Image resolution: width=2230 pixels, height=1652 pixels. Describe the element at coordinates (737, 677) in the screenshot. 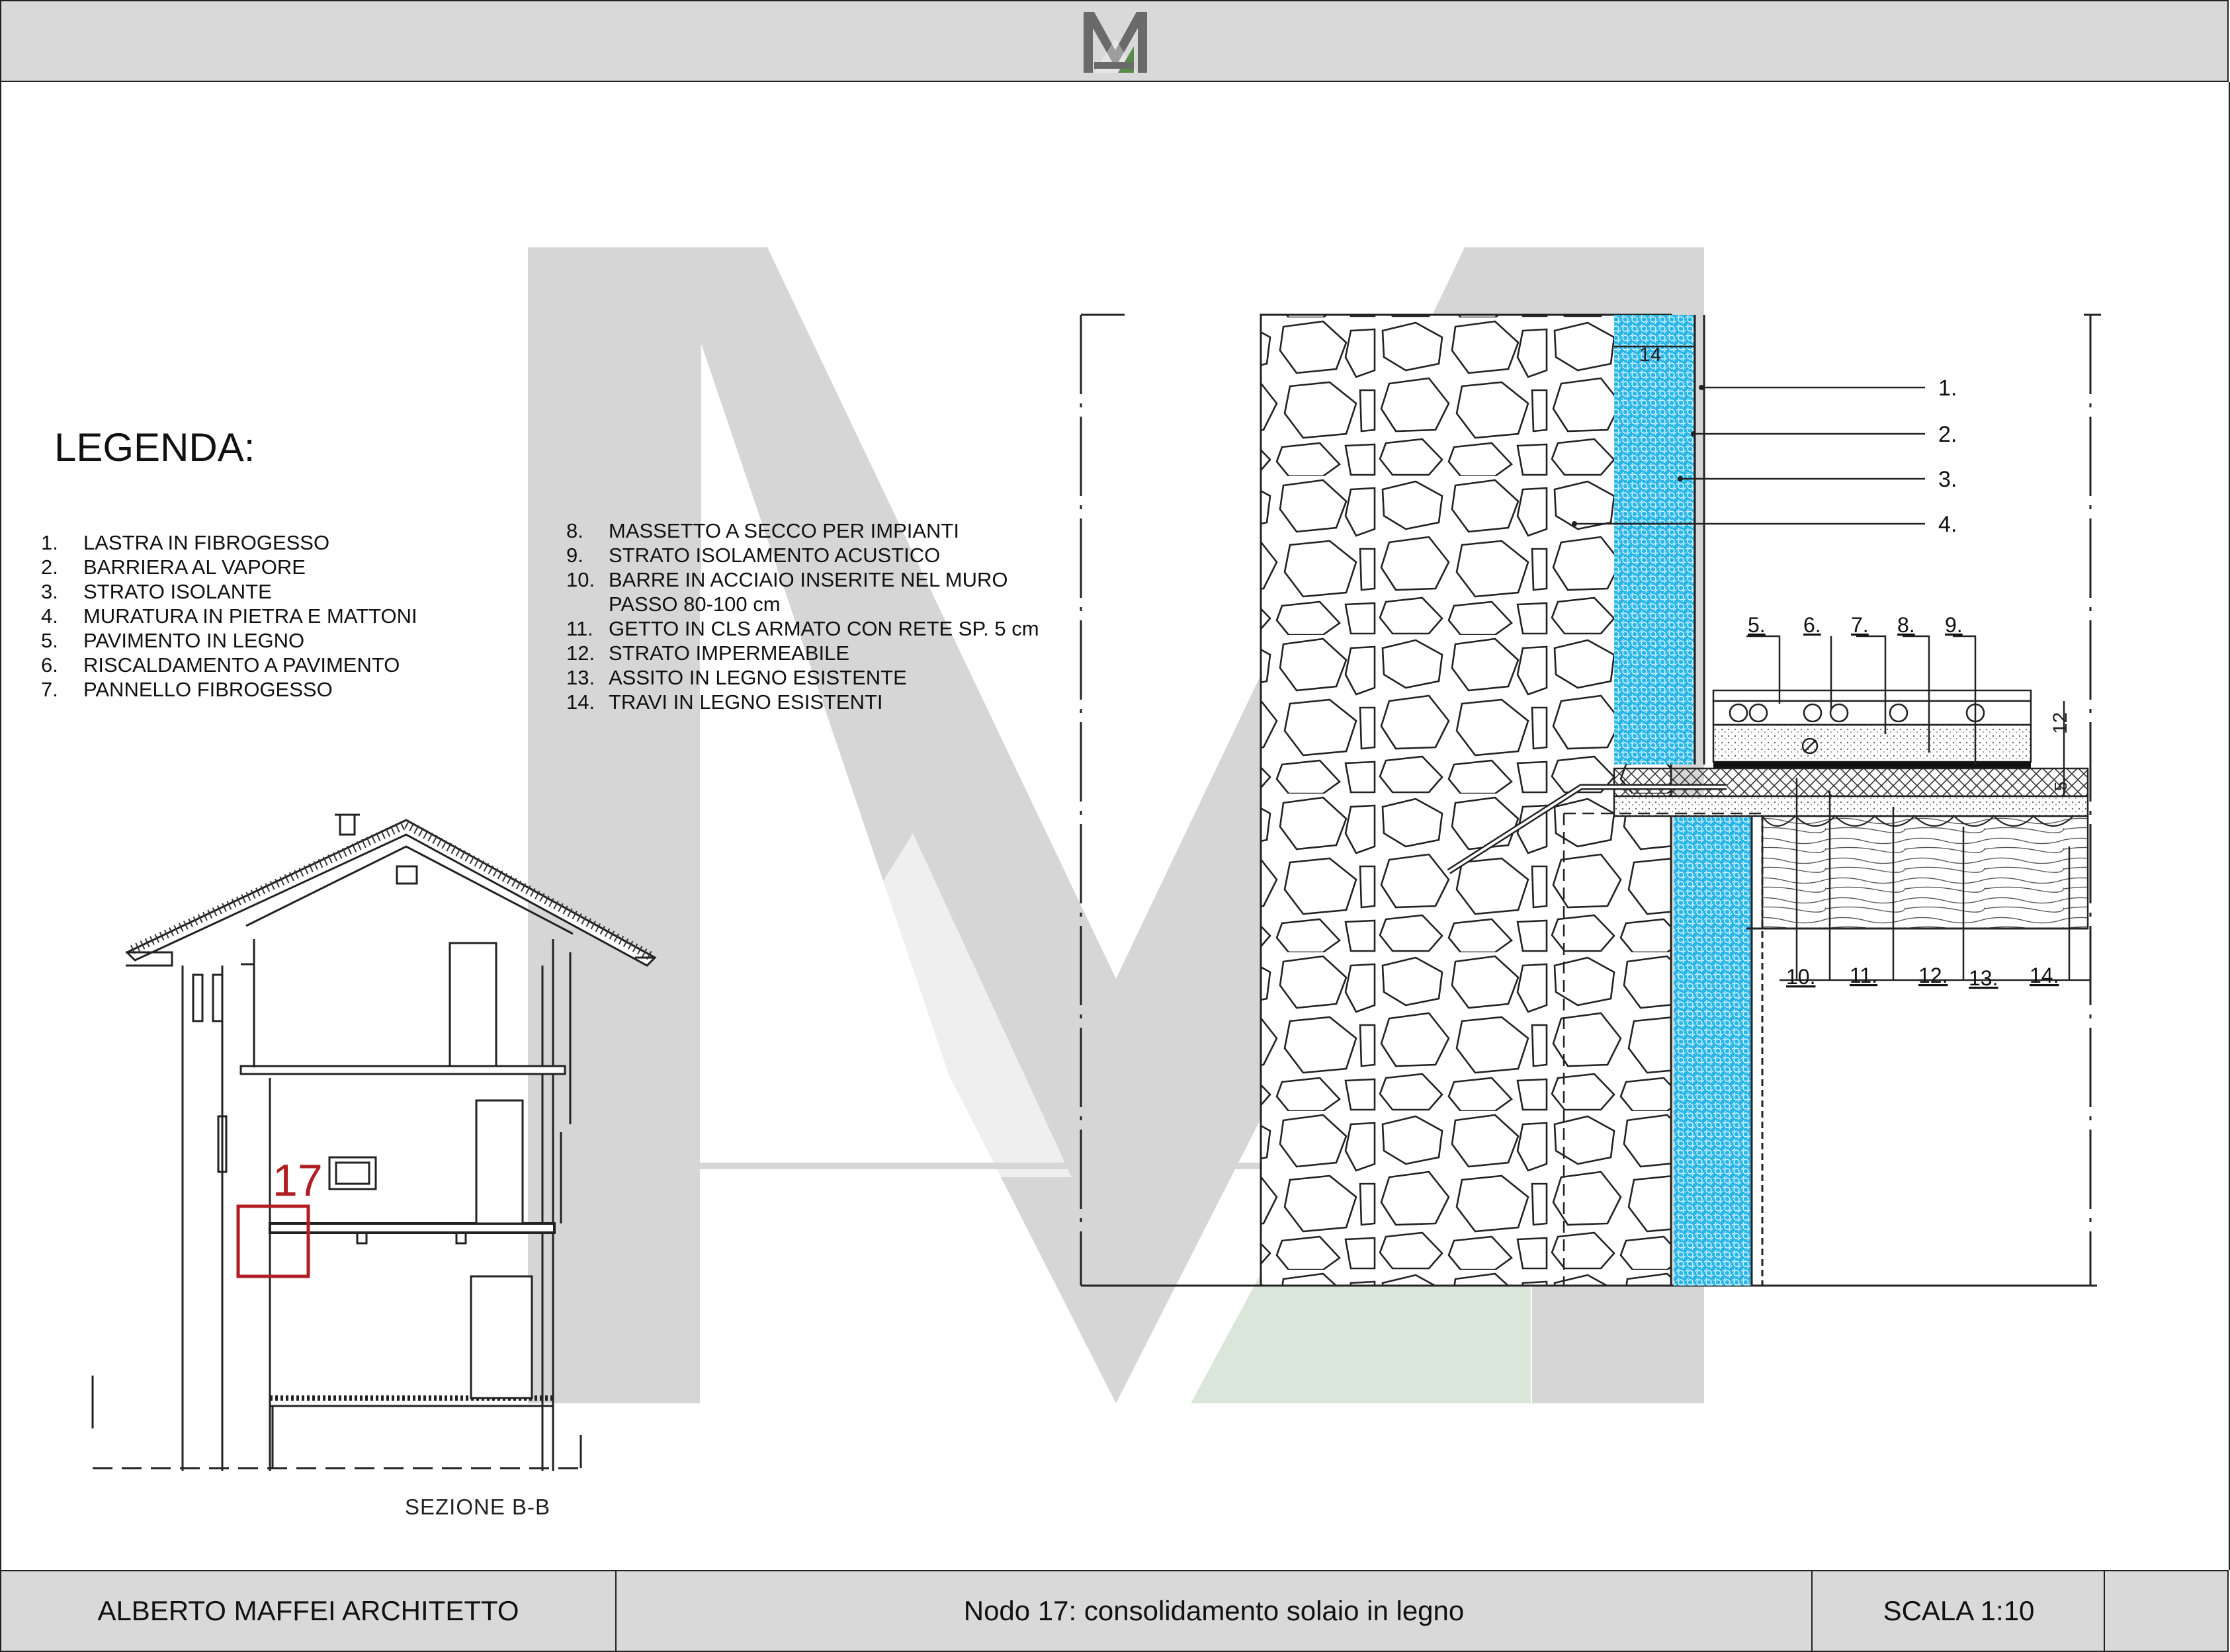

I see `legend-item: 13. ASSITO IN LEGNO ESISTENTE` at that location.